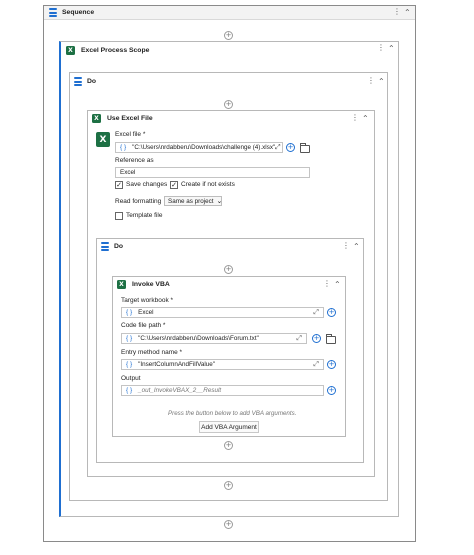 Image resolution: width=474 pixels, height=555 pixels. Describe the element at coordinates (331, 364) in the screenshot. I see `entry-method-plus-icon: +` at that location.